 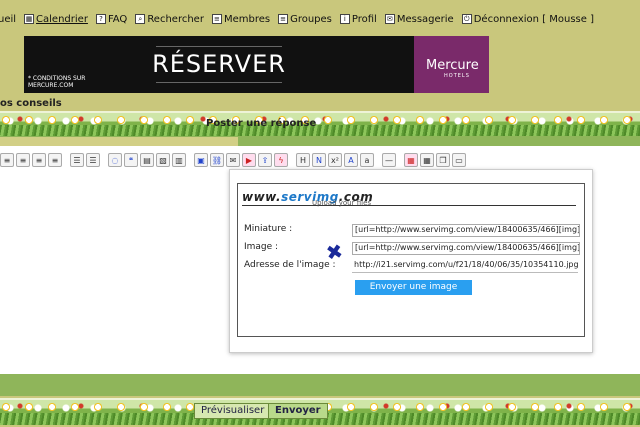 What do you see at coordinates (533, 19) in the screenshot?
I see `nav-item-label: Déconnexion [ Mousse ]` at bounding box center [533, 19].